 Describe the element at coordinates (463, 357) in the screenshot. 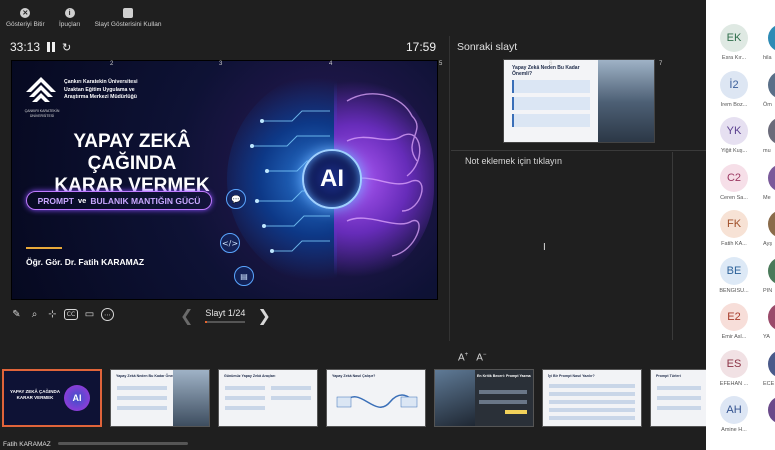

I see `increase-font-icon: A+` at that location.